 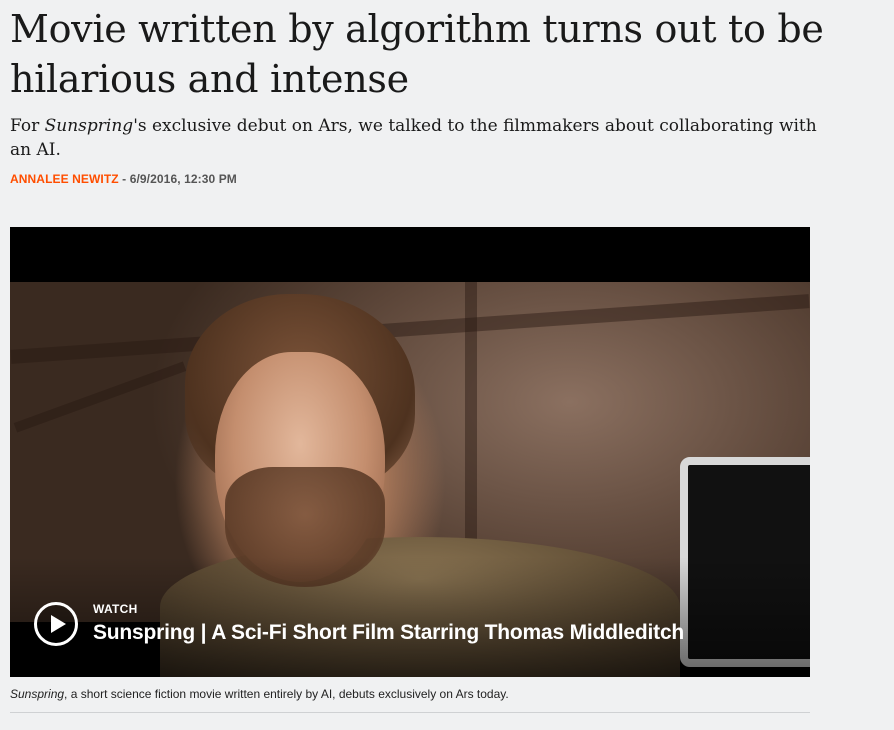 I want to click on background-beam, so click(x=100, y=397).